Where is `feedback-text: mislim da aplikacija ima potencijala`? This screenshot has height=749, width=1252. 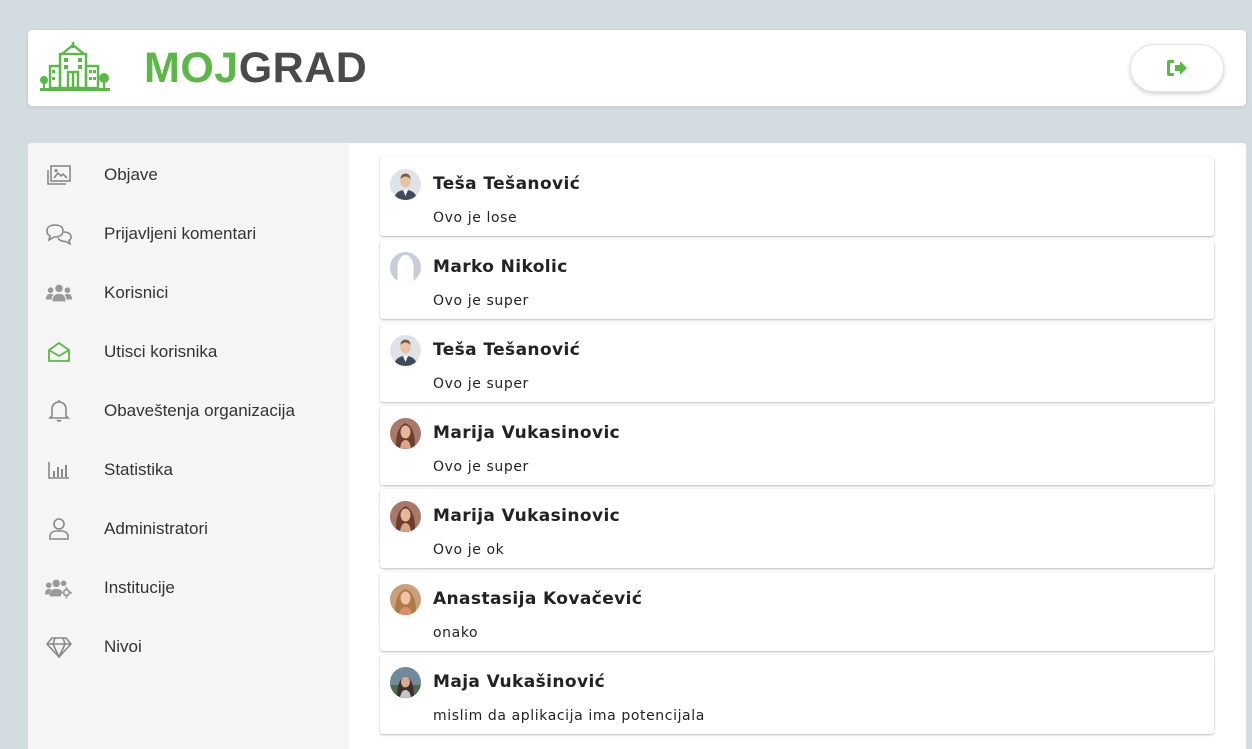 feedback-text: mislim da aplikacija ima potencijala is located at coordinates (569, 716).